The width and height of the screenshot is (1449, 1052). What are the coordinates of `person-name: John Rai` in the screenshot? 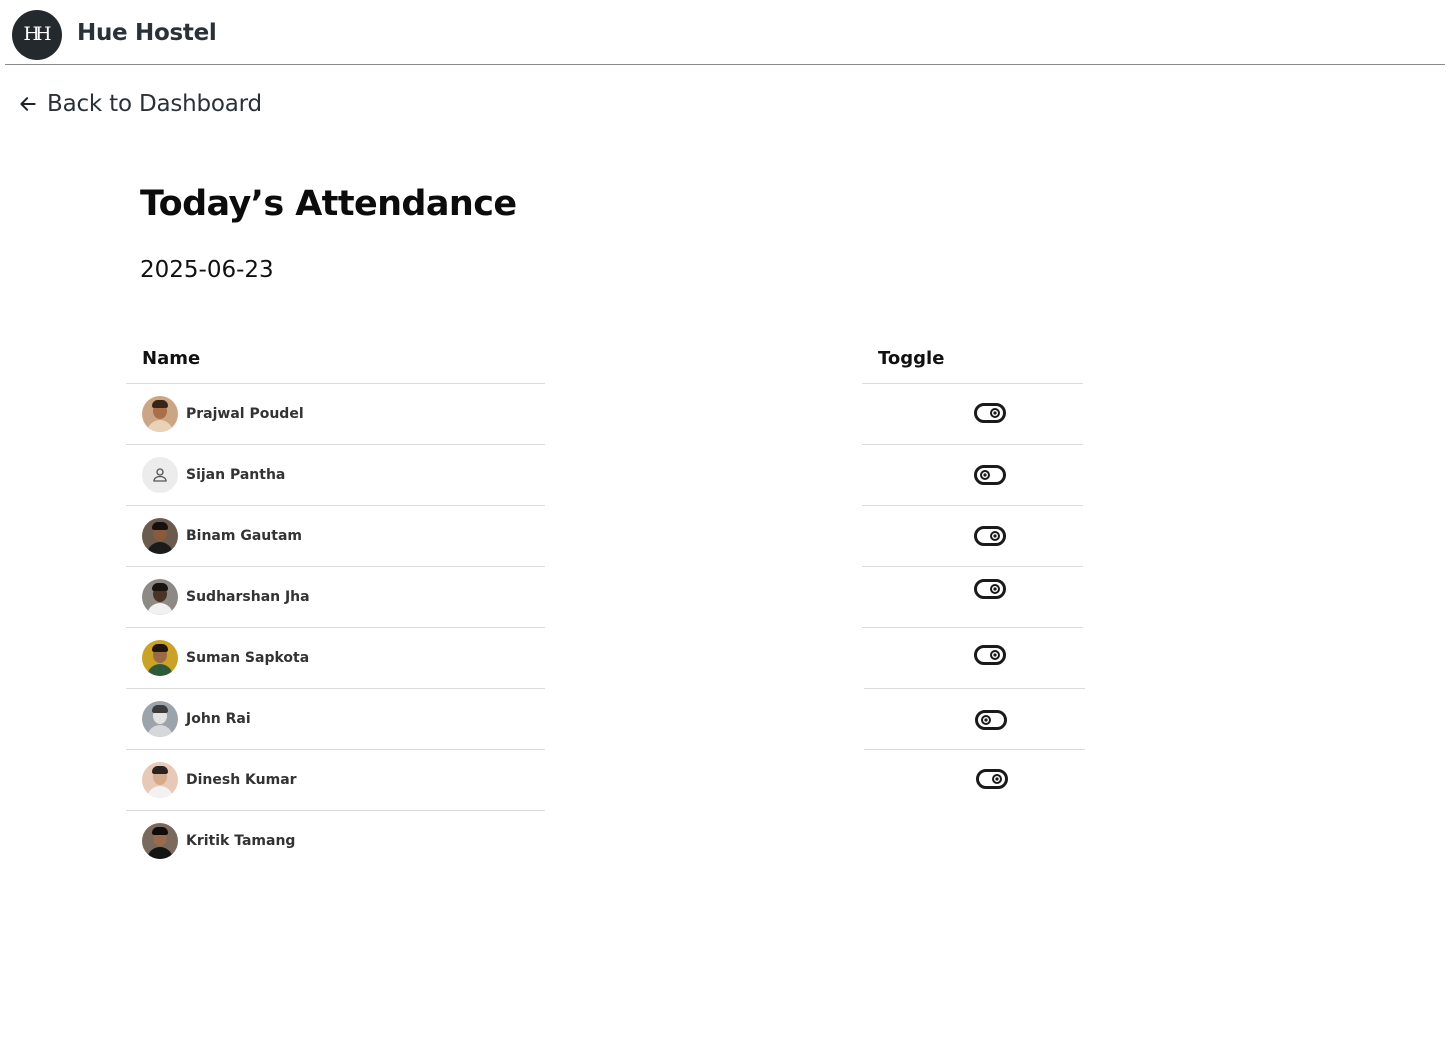 It's located at (218, 719).